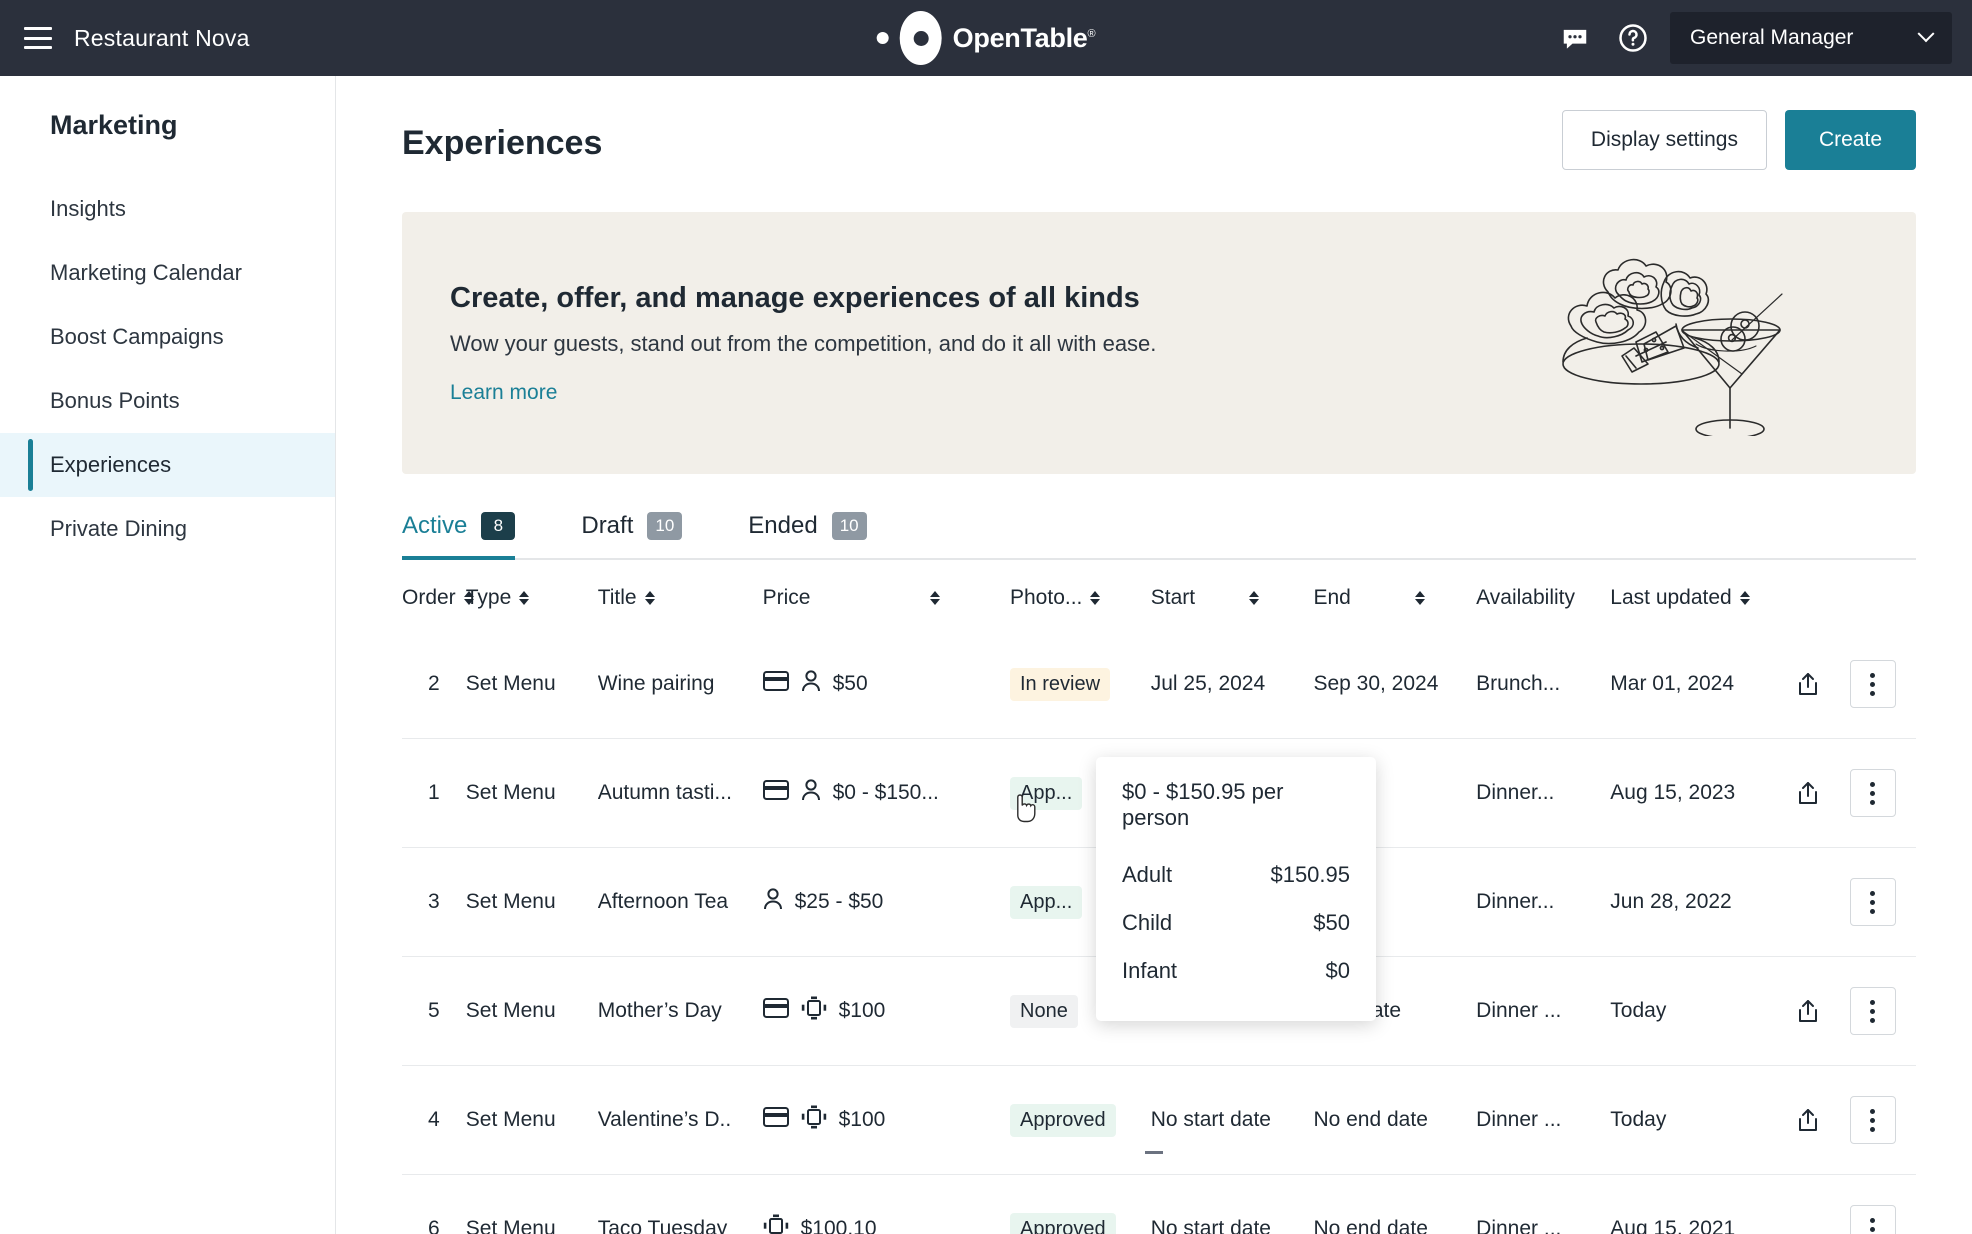  Describe the element at coordinates (680, 902) in the screenshot. I see `cell-title: Afternoon Tea` at that location.